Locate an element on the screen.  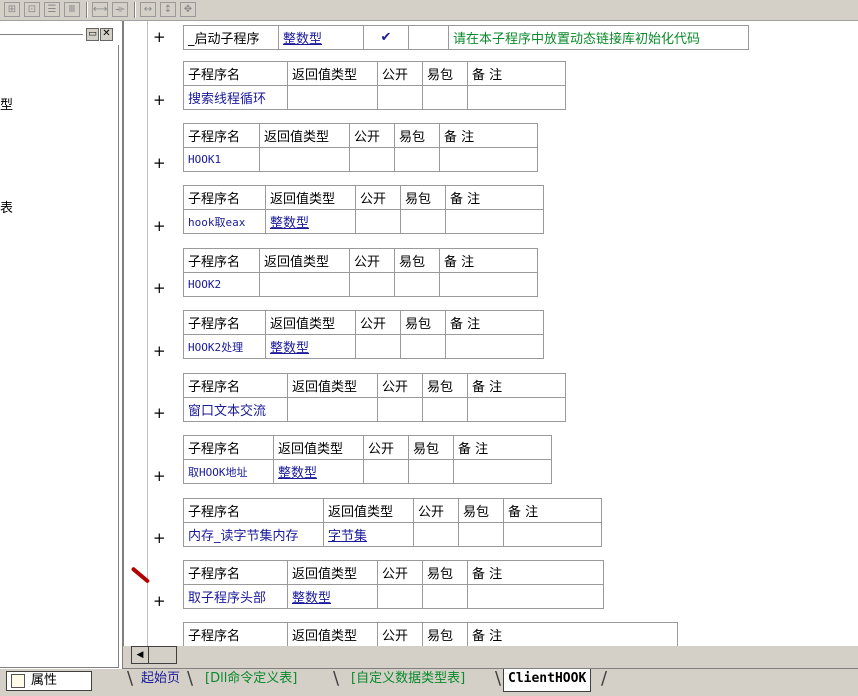
minimize-icon: ▭ is located at coordinates (92, 34).